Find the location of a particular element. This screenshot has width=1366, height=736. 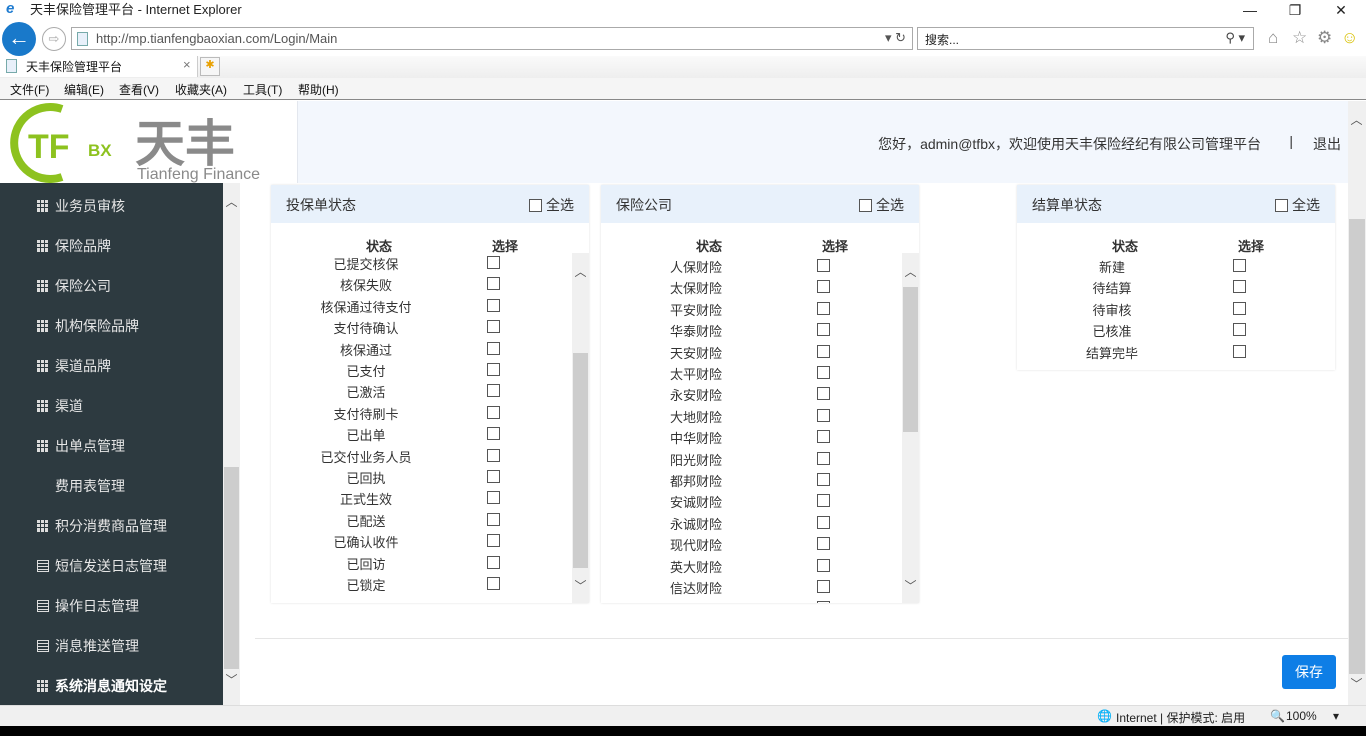

search-box: 搜索... ⚲ ▾ is located at coordinates (1085, 38).